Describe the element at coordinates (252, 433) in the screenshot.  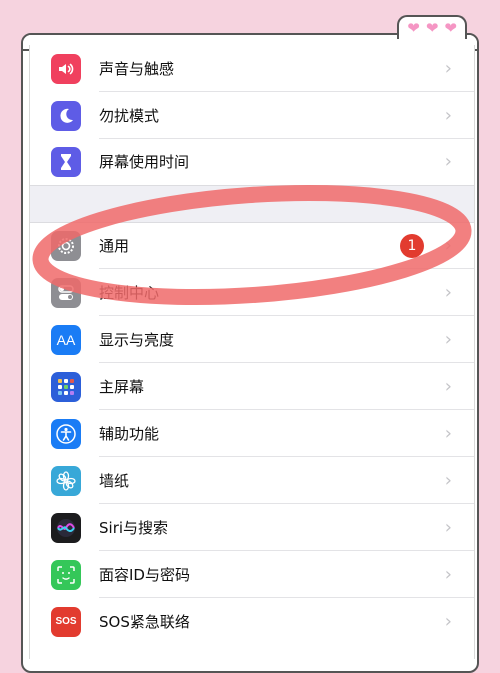
I see `settings-row-accessibility: 辅助功能 ›` at that location.